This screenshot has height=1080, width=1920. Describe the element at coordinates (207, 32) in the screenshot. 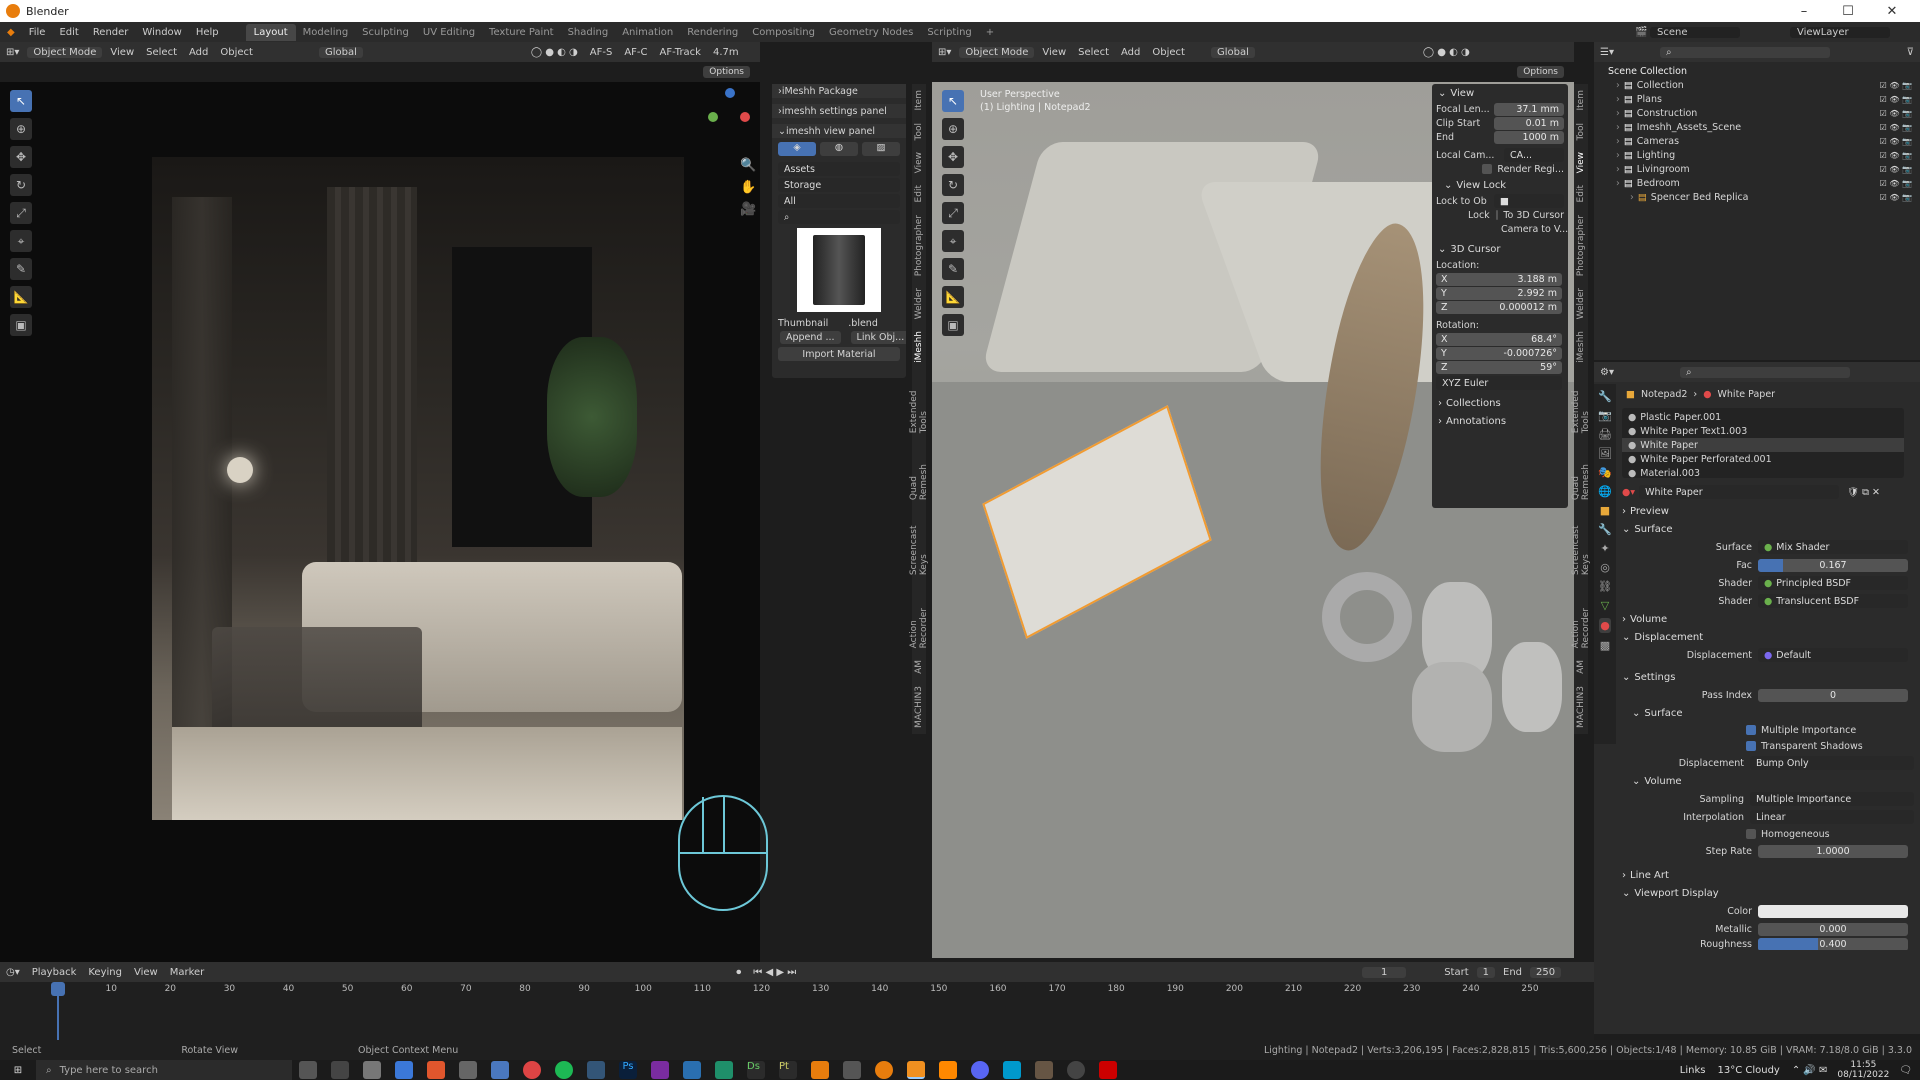

I see `menu-help: Help` at that location.